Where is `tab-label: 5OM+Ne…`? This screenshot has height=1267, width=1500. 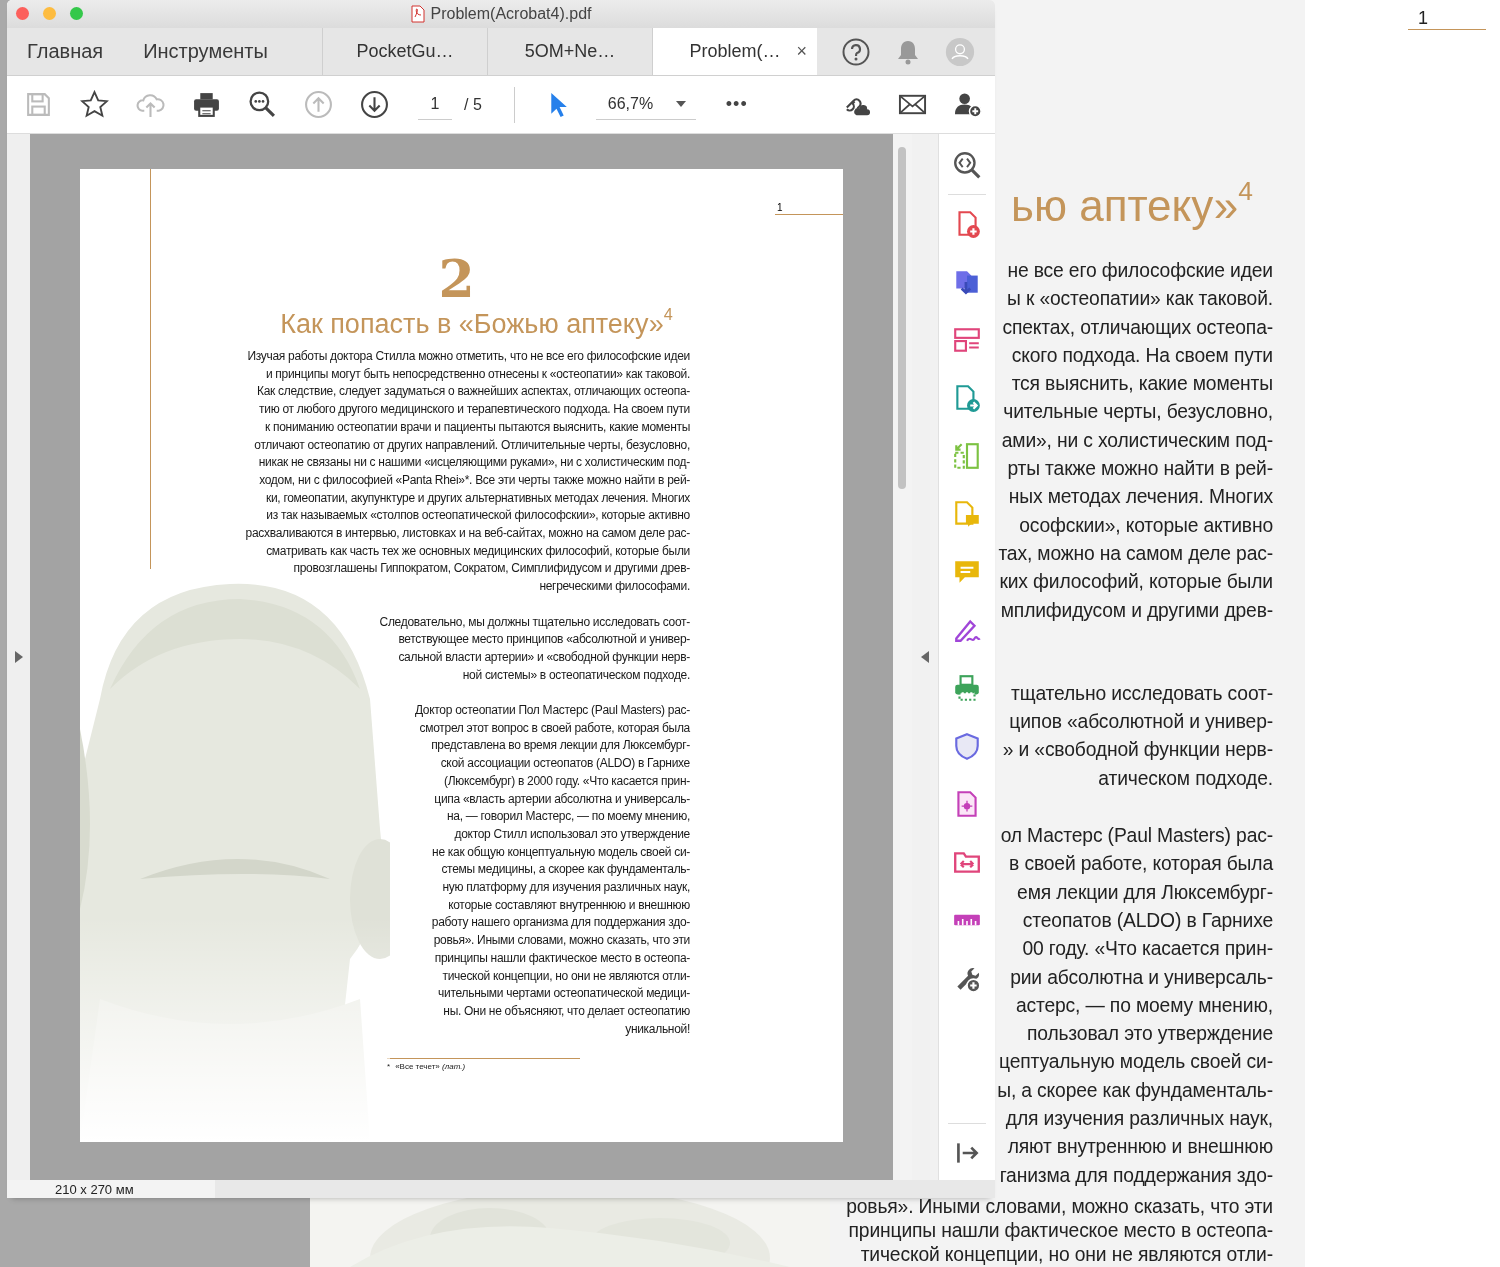
tab-label: 5OM+Ne… is located at coordinates (570, 51).